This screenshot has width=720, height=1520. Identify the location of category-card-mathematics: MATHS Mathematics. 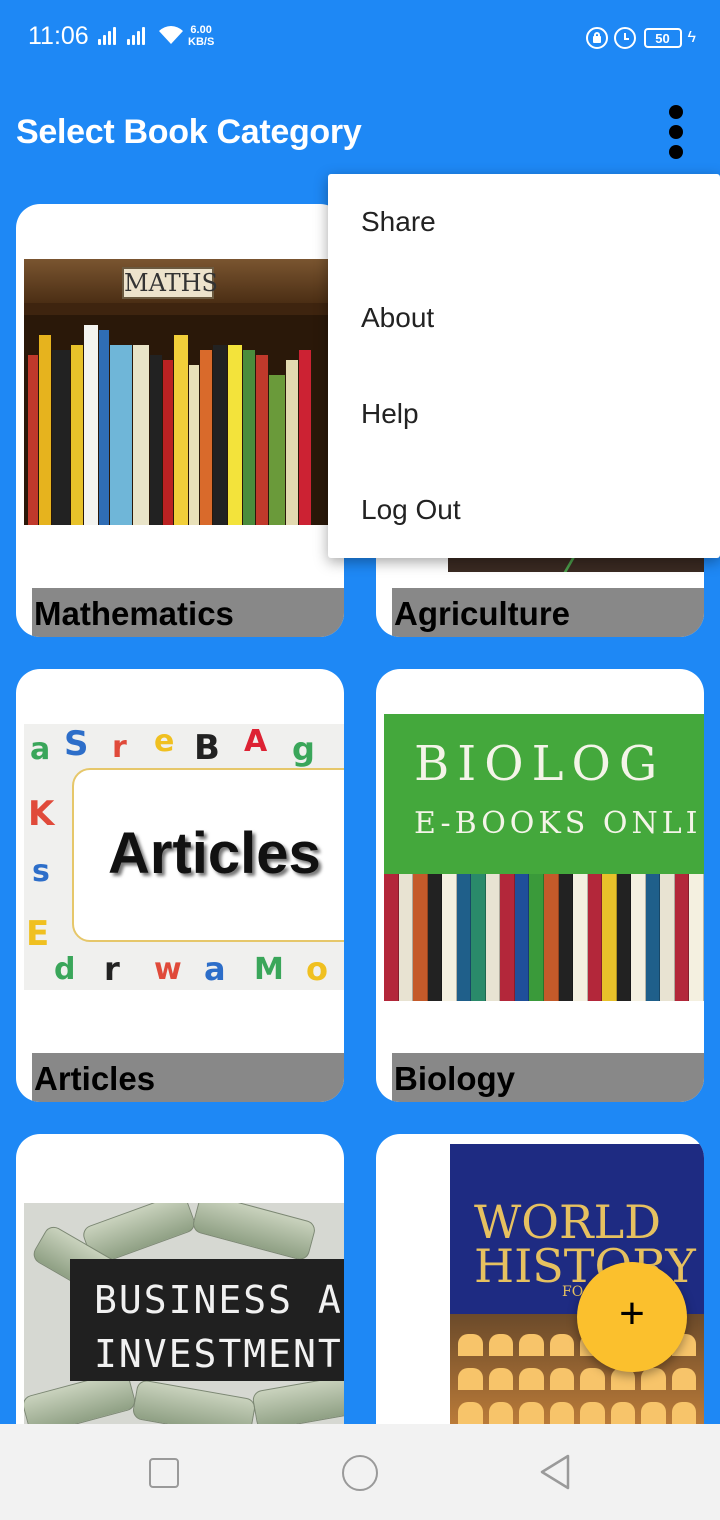
(180, 420).